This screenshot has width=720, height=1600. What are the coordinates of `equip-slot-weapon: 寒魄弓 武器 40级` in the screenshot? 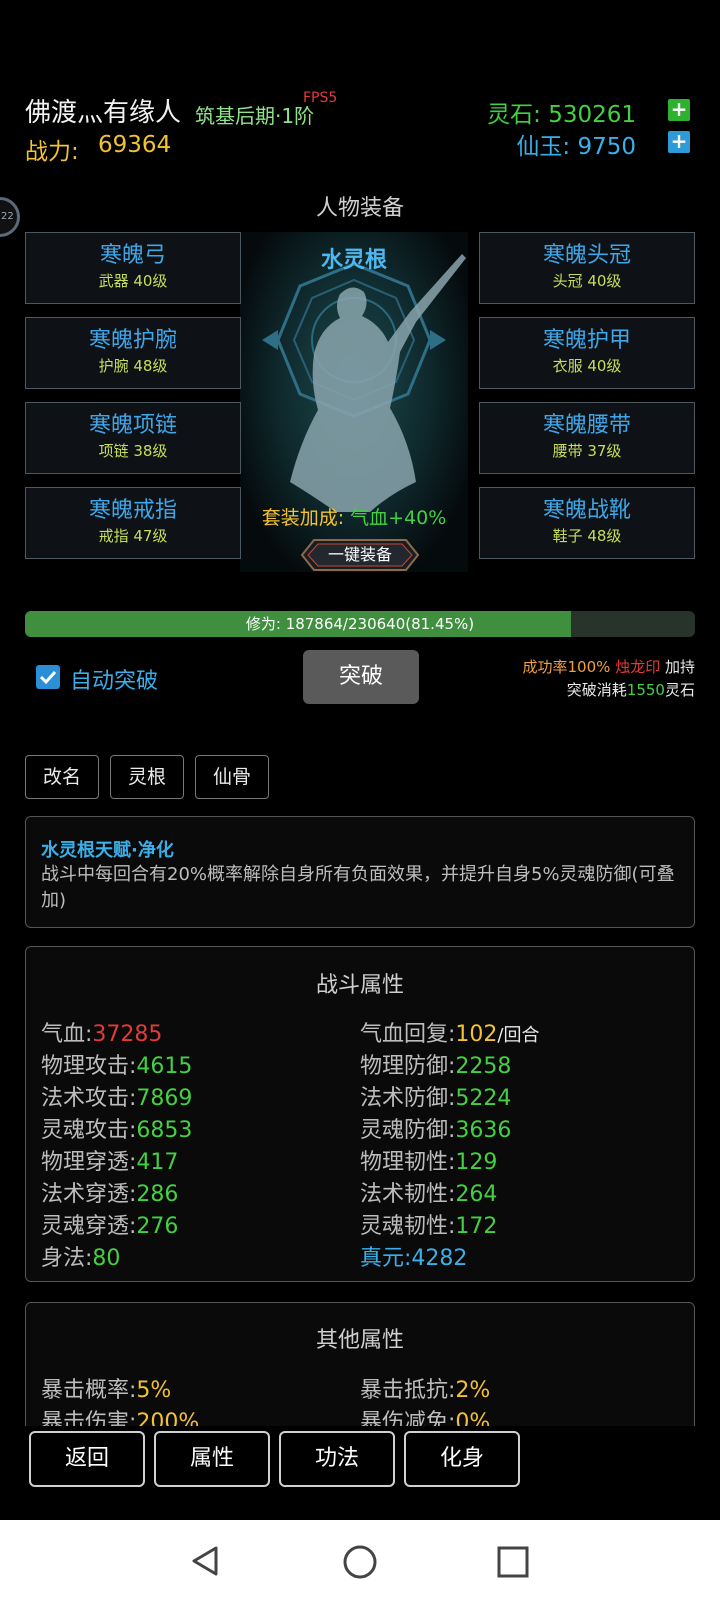 It's located at (133, 268).